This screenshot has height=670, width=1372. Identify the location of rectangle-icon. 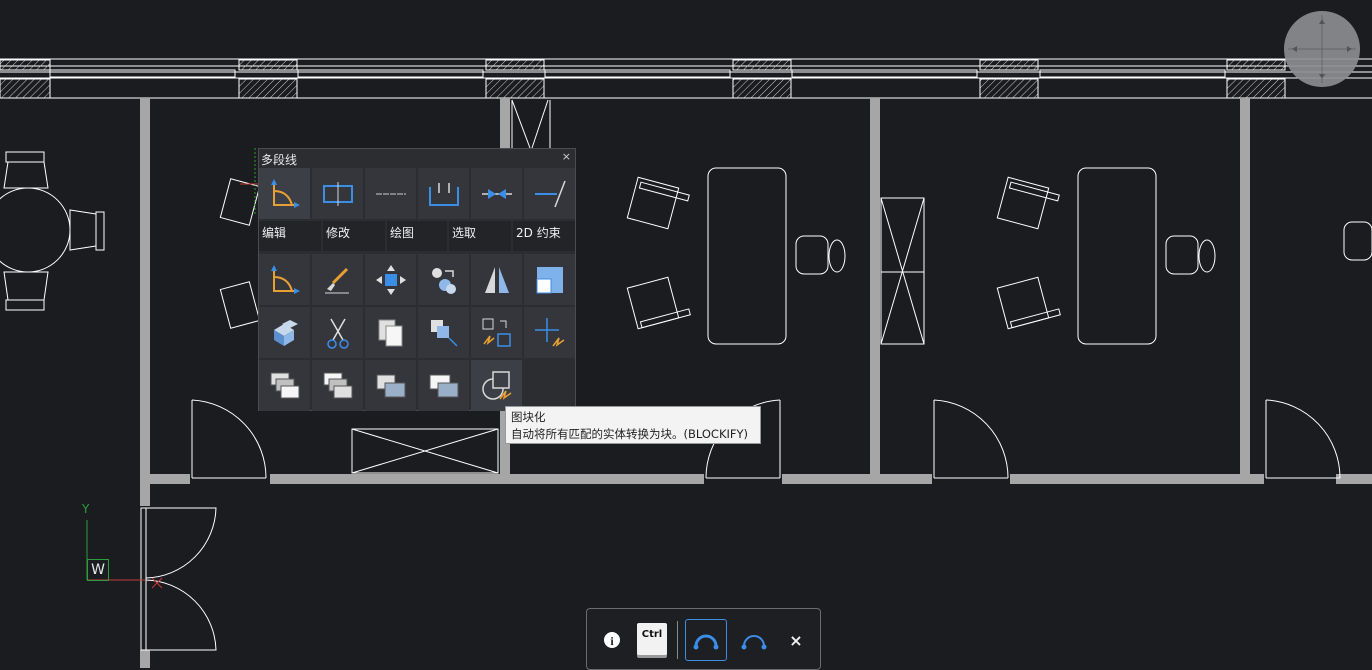
(337, 193).